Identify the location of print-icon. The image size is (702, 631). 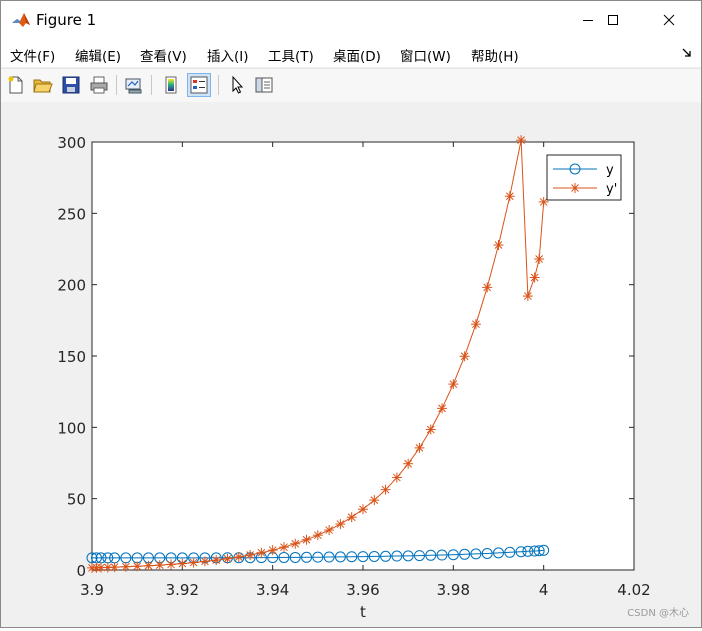
(99, 85).